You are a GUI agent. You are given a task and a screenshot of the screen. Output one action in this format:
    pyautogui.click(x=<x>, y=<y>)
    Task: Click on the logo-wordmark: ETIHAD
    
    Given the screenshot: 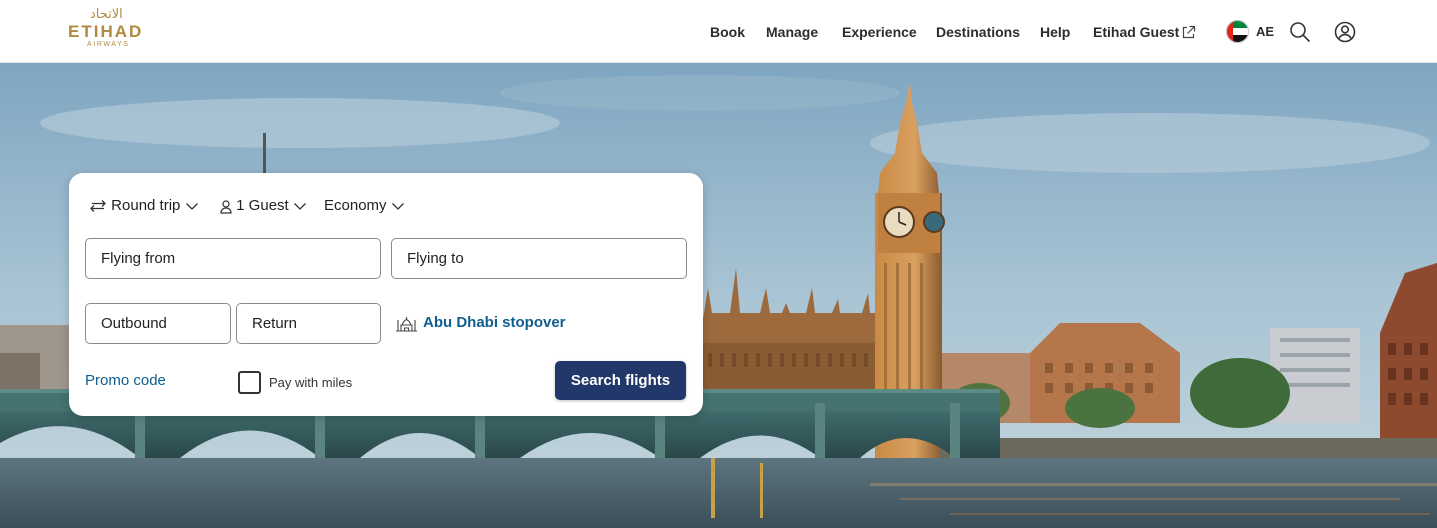 What is the action you would take?
    pyautogui.click(x=106, y=31)
    